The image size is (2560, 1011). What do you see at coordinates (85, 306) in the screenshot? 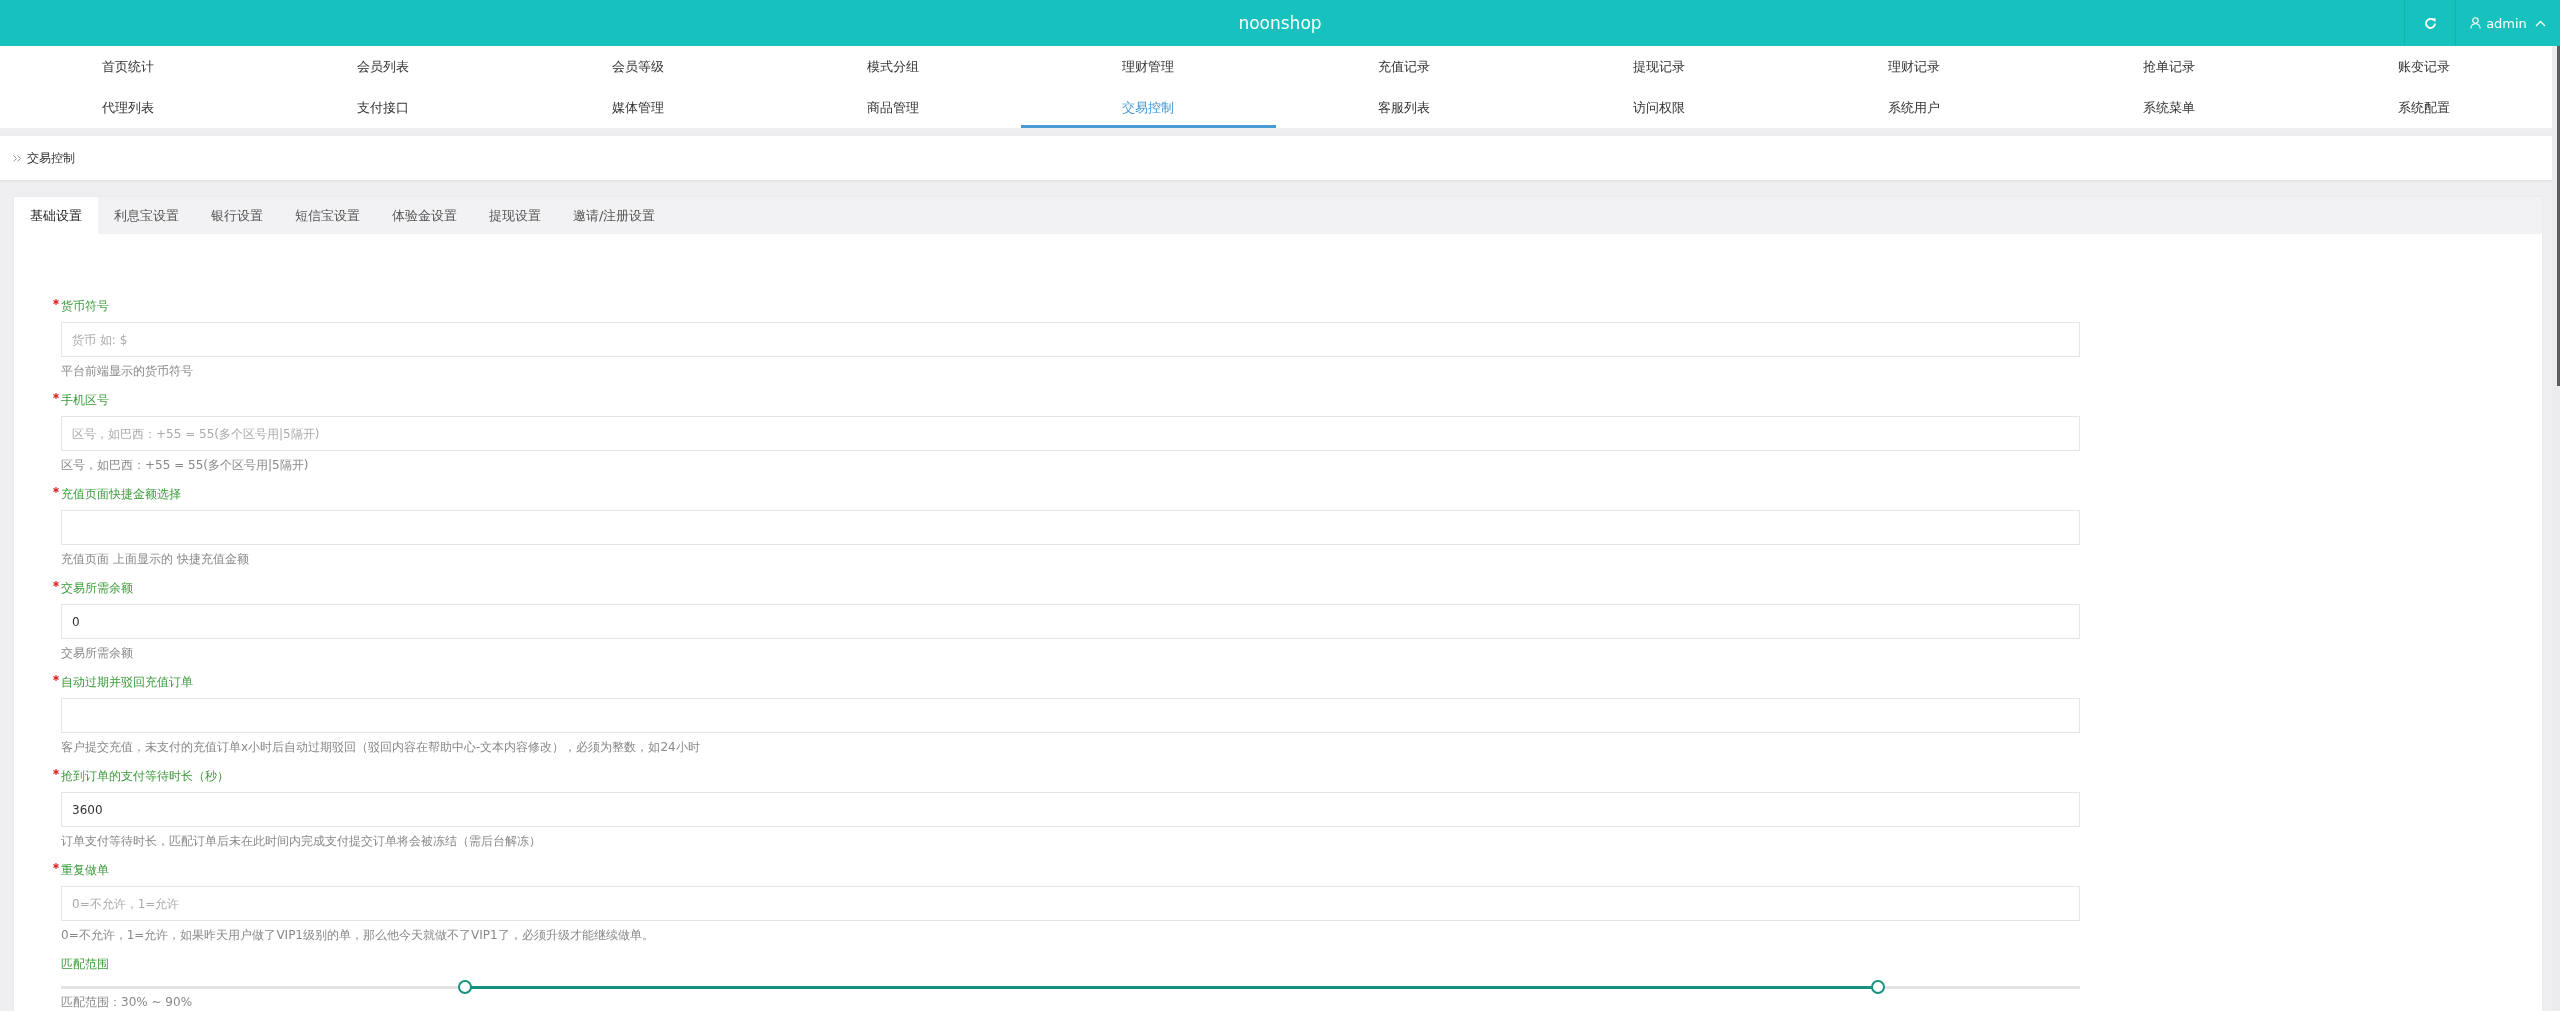
I see `field-label: 货币符号` at bounding box center [85, 306].